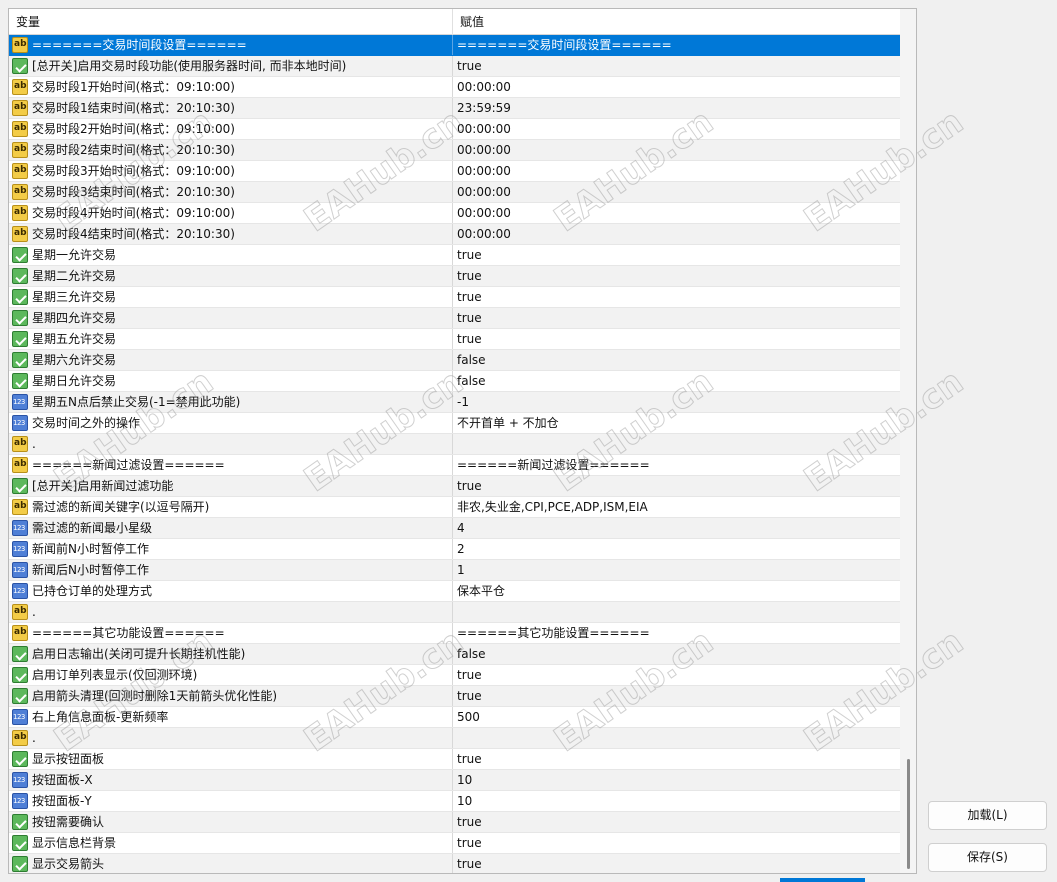 The width and height of the screenshot is (1057, 882). What do you see at coordinates (231, 297) in the screenshot?
I see `parameter-name-cell: 星期三允许交易` at bounding box center [231, 297].